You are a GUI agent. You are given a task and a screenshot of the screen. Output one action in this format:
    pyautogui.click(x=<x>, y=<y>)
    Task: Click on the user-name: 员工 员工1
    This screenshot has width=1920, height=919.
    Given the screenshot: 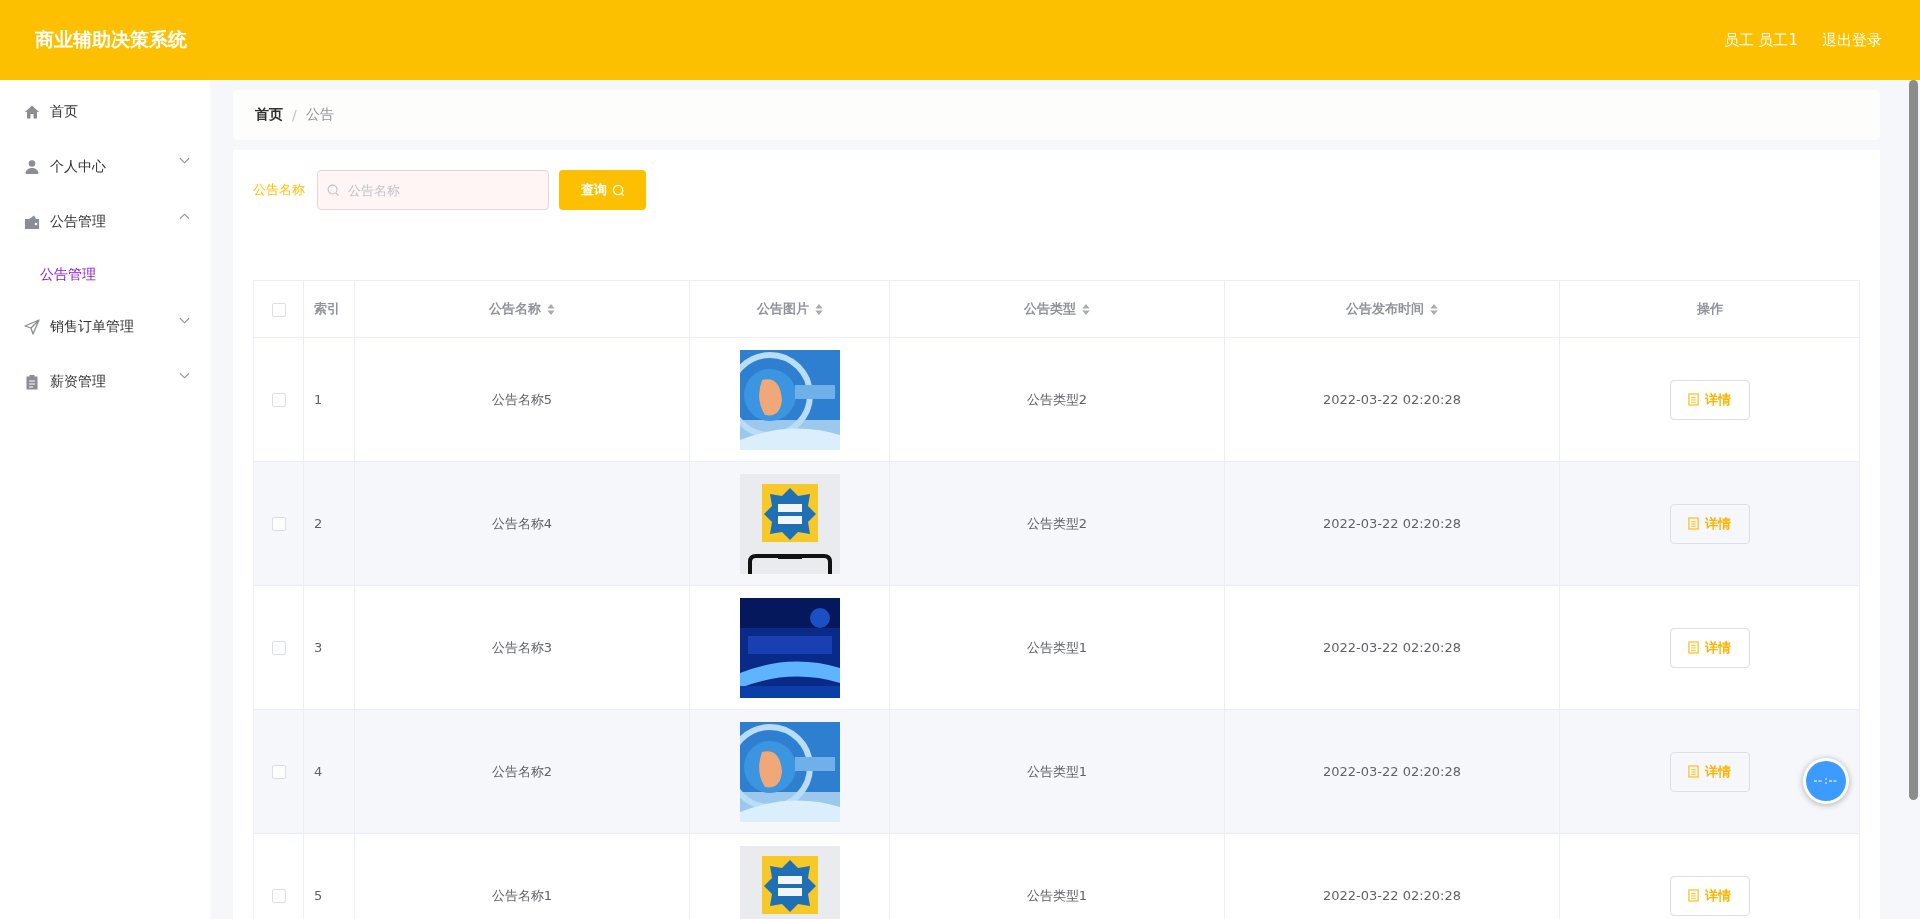 What is the action you would take?
    pyautogui.click(x=1760, y=40)
    